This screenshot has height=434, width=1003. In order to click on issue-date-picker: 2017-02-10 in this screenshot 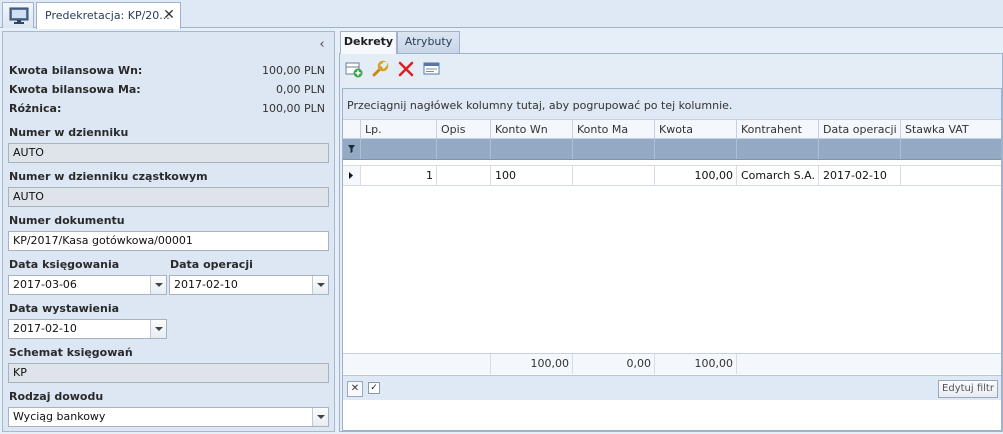, I will do `click(87, 329)`.